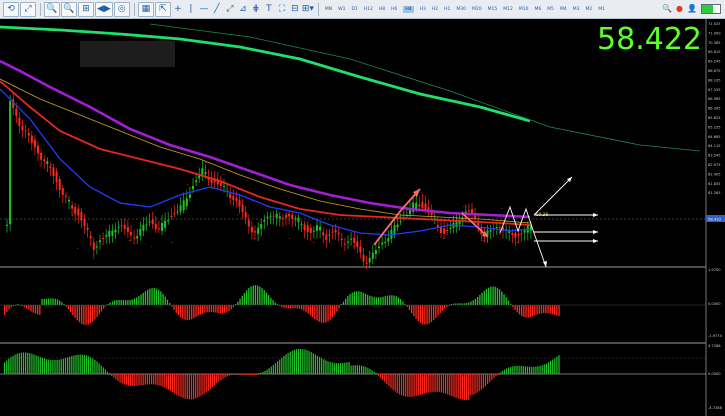  I want to click on crosshair-icon: +, so click(178, 9).